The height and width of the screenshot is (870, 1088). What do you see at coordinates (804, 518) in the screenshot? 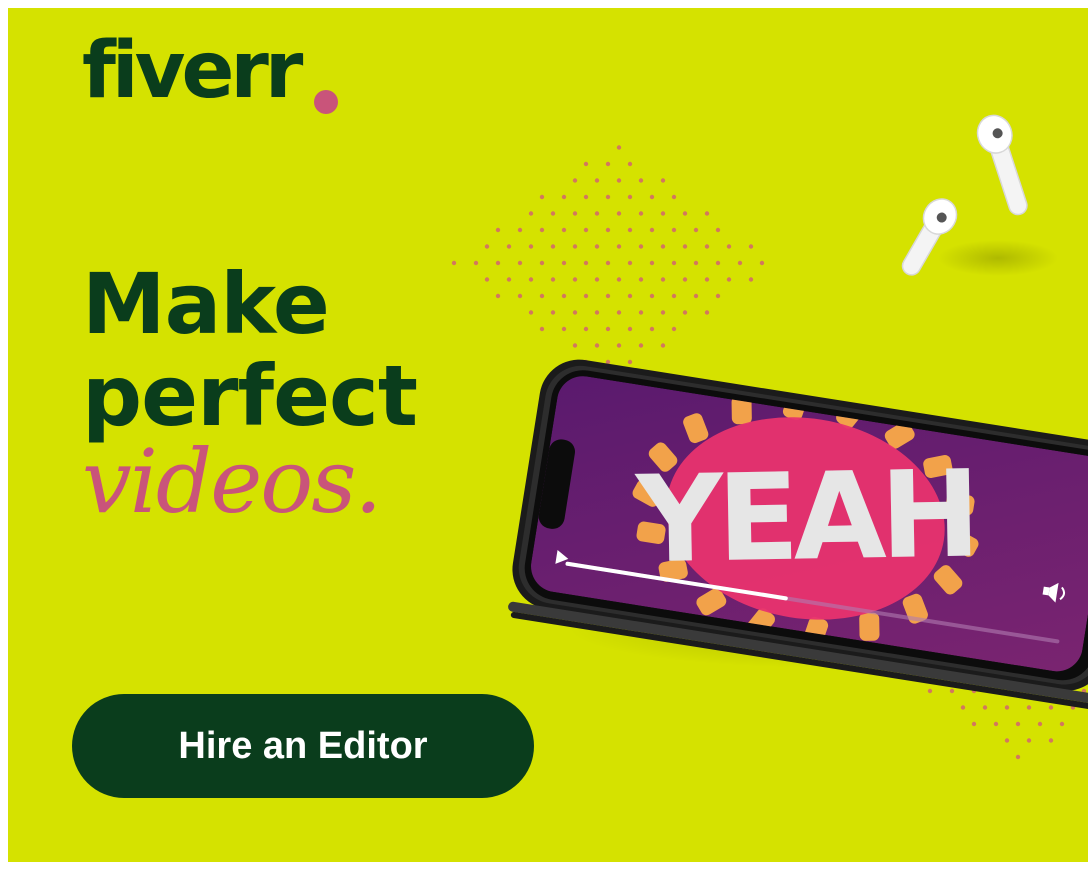
I see `screen-text: YEAH` at bounding box center [804, 518].